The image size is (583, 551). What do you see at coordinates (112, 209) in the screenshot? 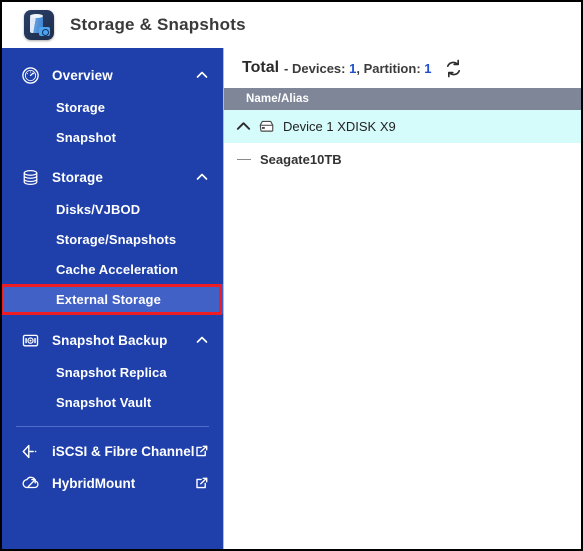
I see `sidebar-item-disks-vjbod: Disks/VJBOD` at bounding box center [112, 209].